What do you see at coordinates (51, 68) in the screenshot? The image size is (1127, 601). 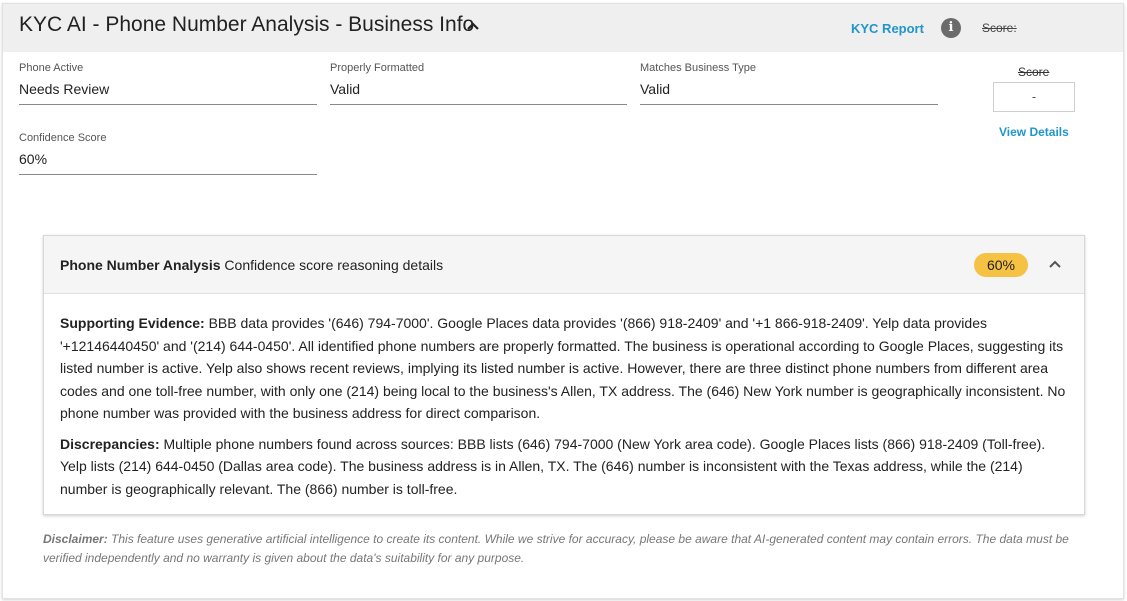 I see `phone-active-label: Phone Active` at bounding box center [51, 68].